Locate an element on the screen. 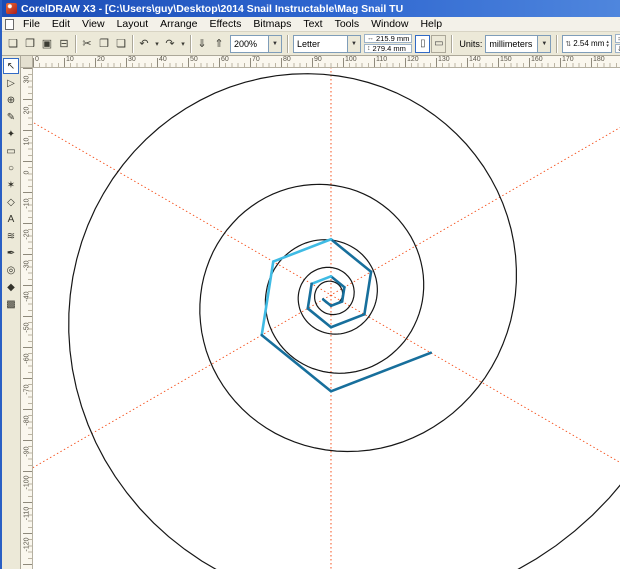 This screenshot has width=620, height=569. toolbar-standard-buttons: ❑ ❒ ▣ ⊟ ✂ ❐ ❏ ↶ ▾ ↷ ▾ ⇓ ⇑ is located at coordinates (116, 43).